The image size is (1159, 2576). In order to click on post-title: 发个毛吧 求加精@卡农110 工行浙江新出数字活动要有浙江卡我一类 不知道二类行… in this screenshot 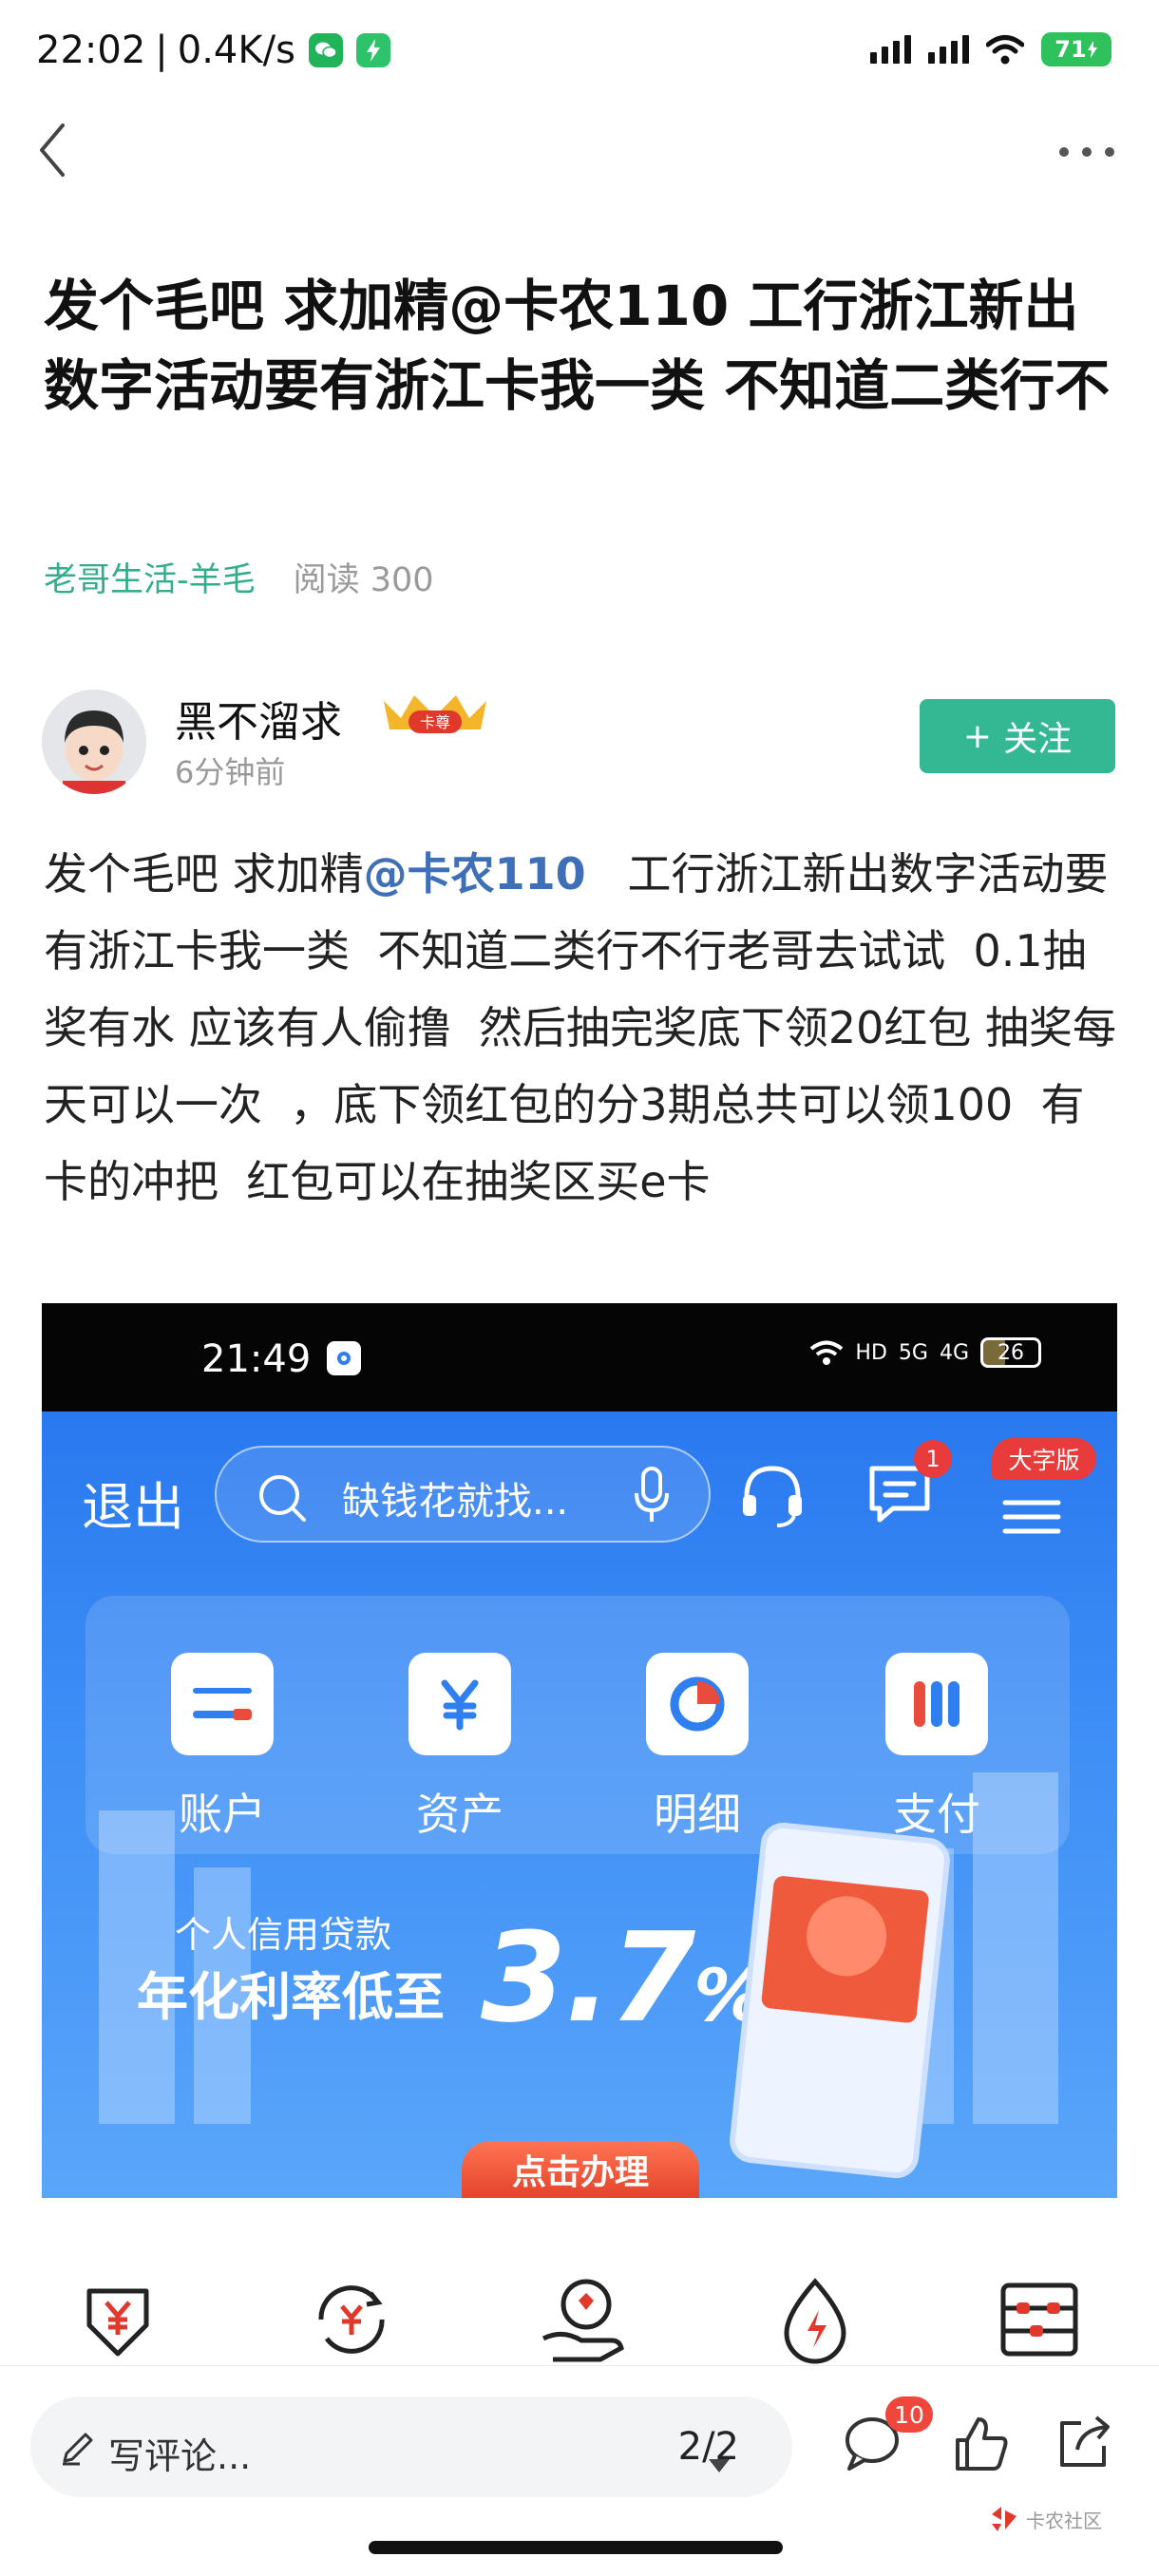, I will do `click(577, 346)`.